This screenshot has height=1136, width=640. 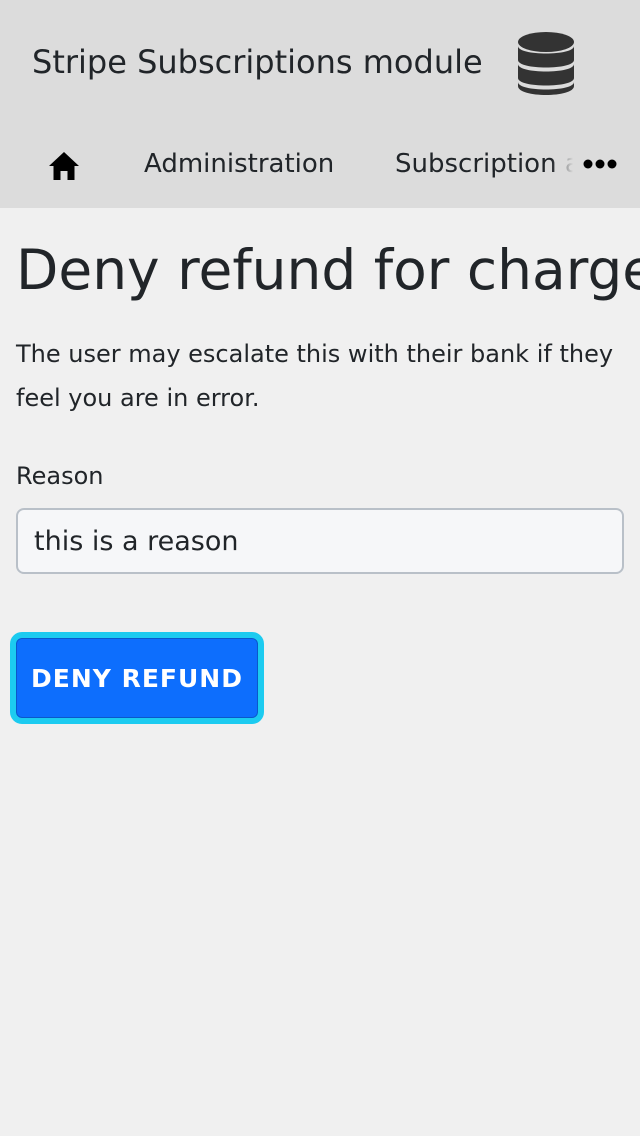 I want to click on reason-input, so click(x=320, y=541).